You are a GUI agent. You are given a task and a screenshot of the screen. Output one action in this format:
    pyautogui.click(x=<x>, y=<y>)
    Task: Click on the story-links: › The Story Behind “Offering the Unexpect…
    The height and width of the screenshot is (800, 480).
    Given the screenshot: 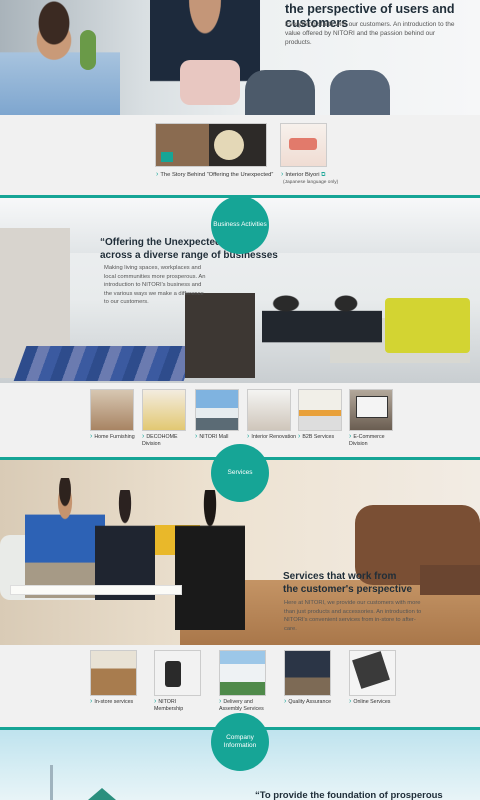 What is the action you would take?
    pyautogui.click(x=240, y=155)
    